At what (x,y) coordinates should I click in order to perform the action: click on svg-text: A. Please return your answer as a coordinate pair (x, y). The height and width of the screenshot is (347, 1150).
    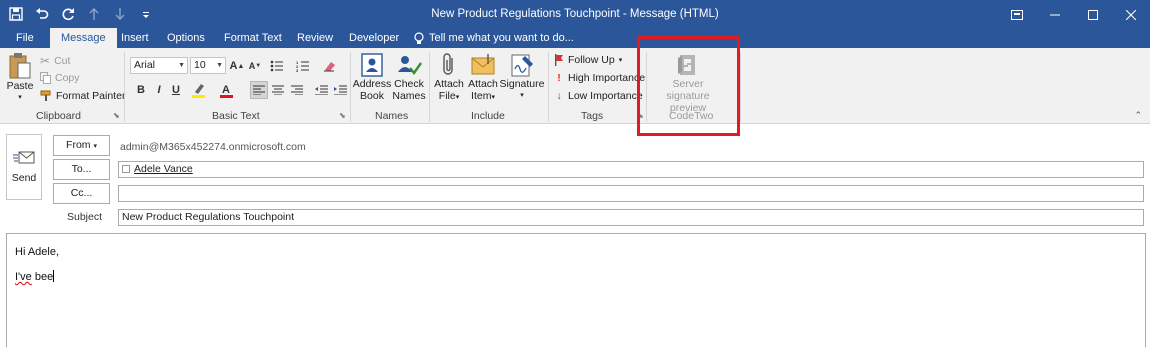
    Looking at the image, I should click on (226, 90).